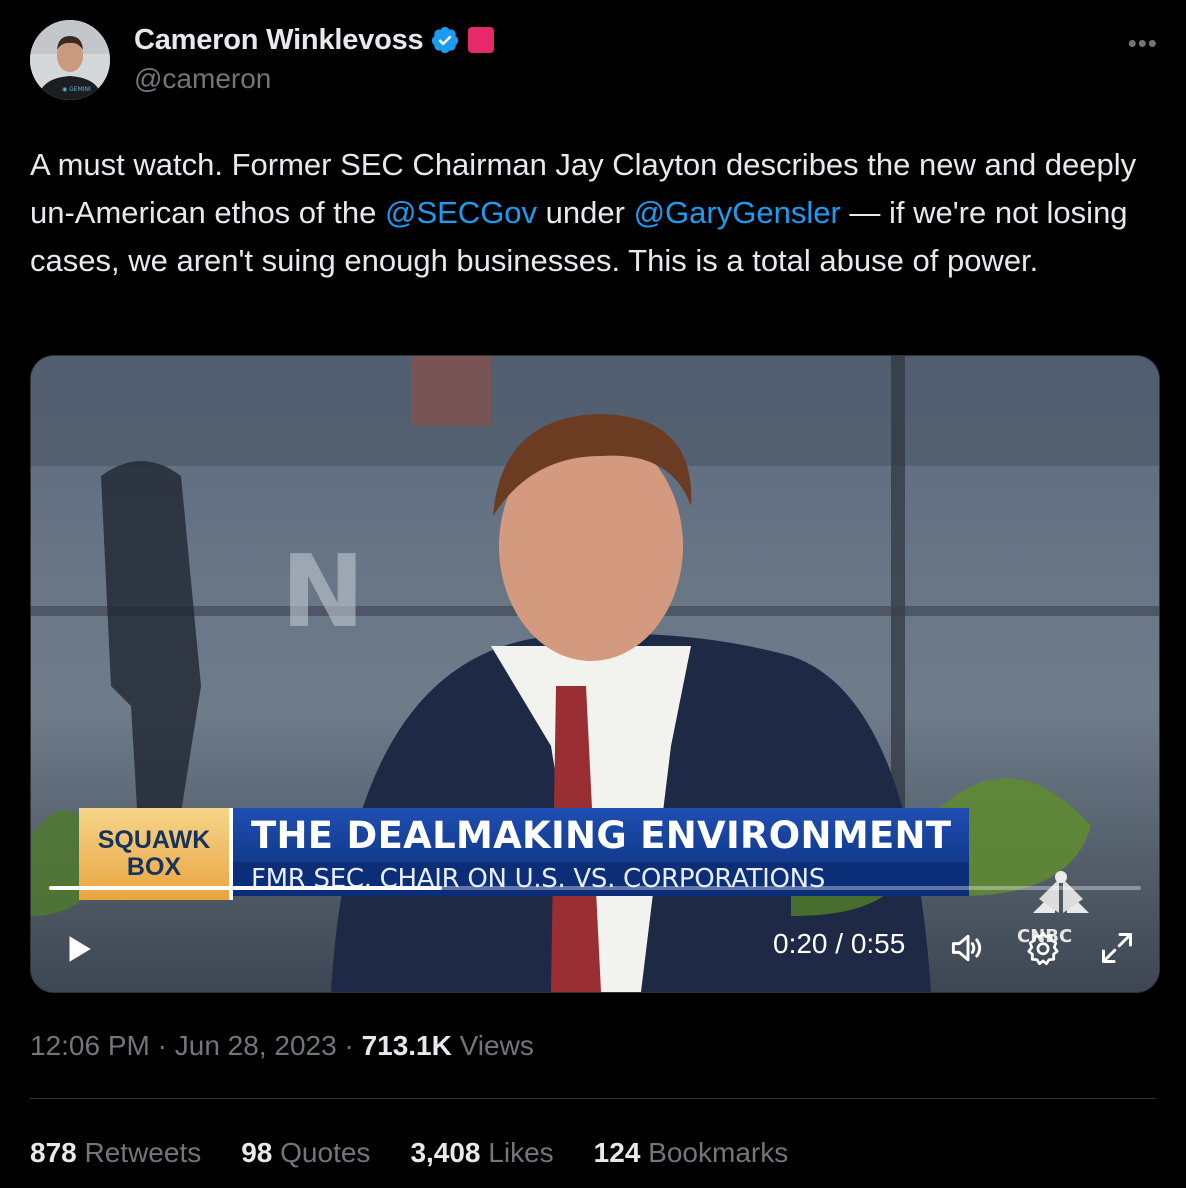 The height and width of the screenshot is (1188, 1186). I want to click on mention-garygensler: @GaryGensler, so click(737, 212).